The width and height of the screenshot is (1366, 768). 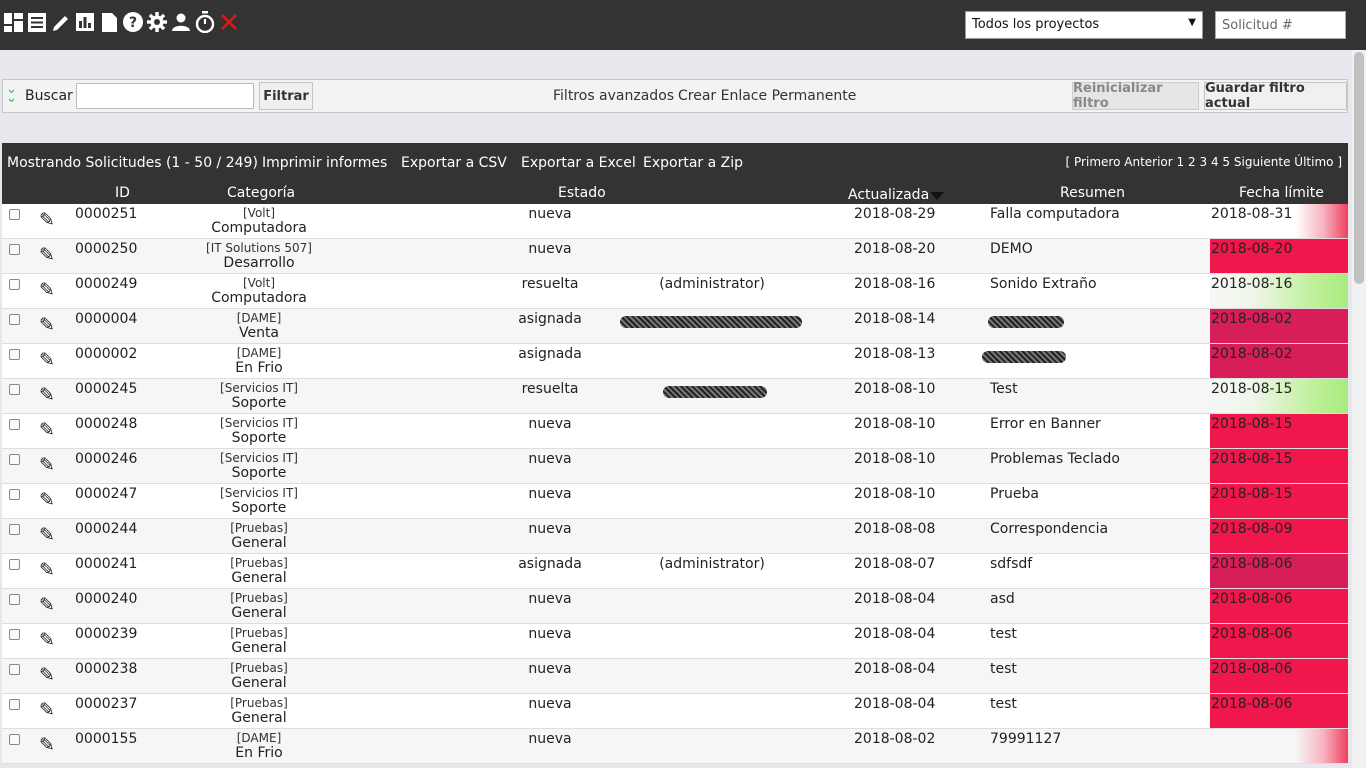 What do you see at coordinates (106, 564) in the screenshot?
I see `row-id: 0000241` at bounding box center [106, 564].